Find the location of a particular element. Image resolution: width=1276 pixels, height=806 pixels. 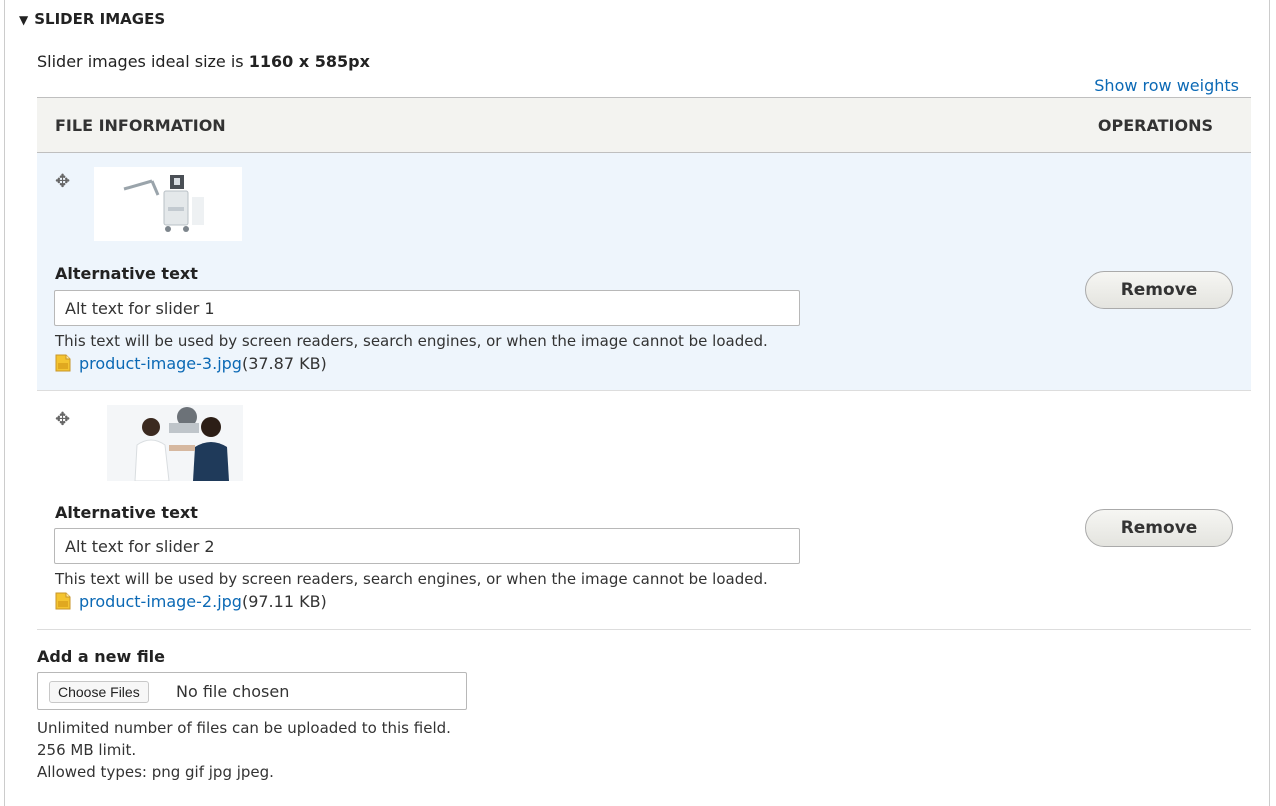

file-link-line: product-image-2.jpg(97.11 KB) is located at coordinates (191, 601).